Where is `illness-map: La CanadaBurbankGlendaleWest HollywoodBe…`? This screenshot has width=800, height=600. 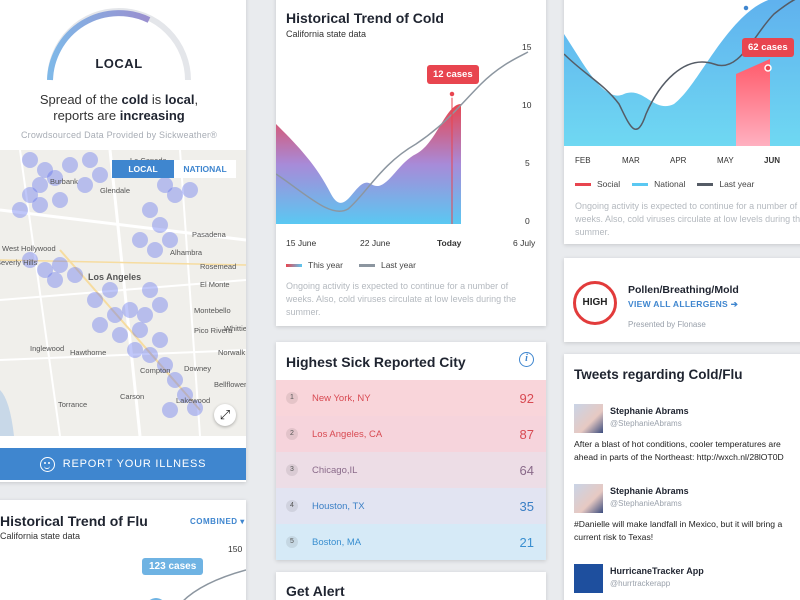
illness-map: La CanadaBurbankGlendaleWest HollywoodBe… is located at coordinates (123, 293).